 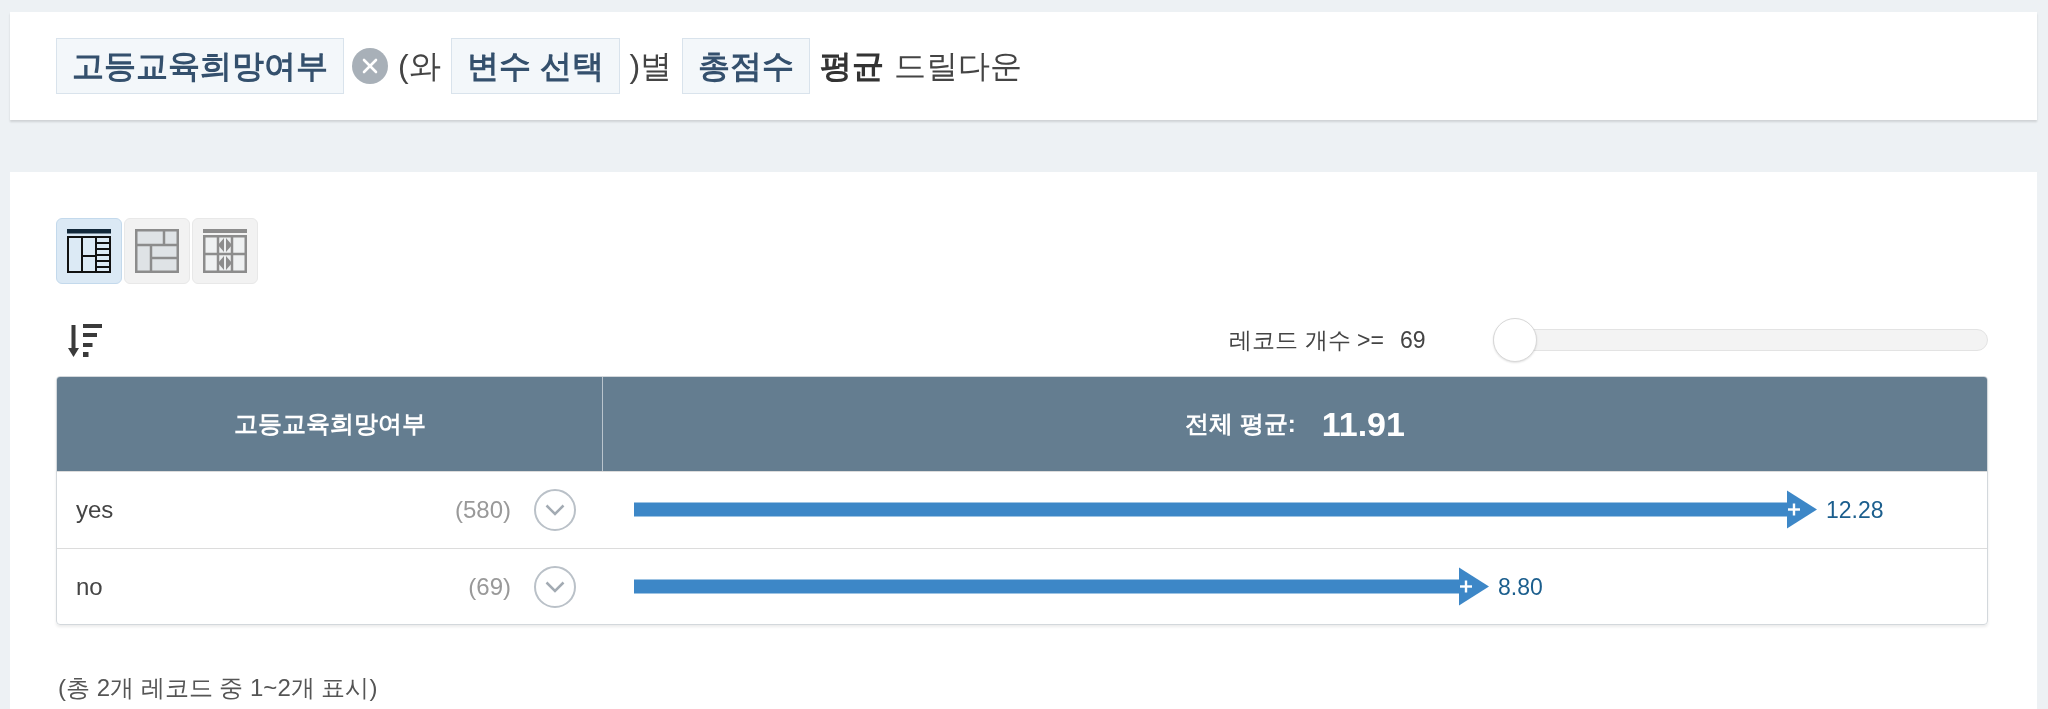 I want to click on column-header: 고등교육희망여부, so click(x=329, y=424).